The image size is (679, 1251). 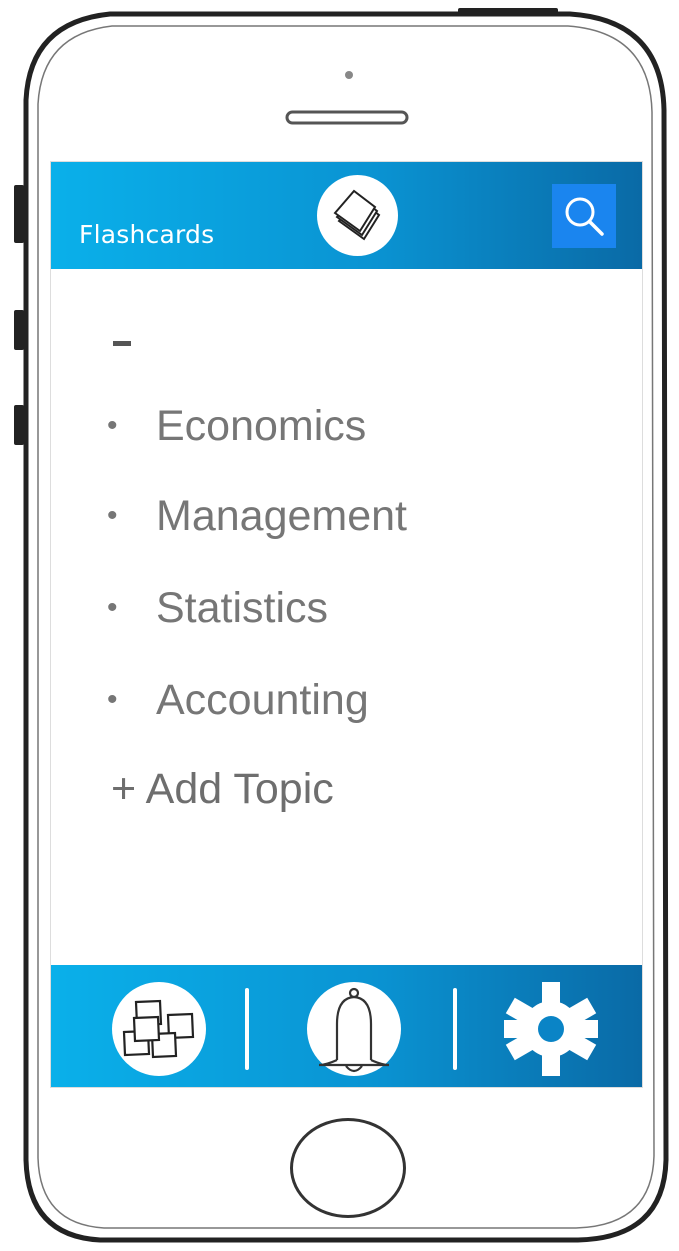 I want to click on topic-item-economics: • Economics, so click(x=317, y=426).